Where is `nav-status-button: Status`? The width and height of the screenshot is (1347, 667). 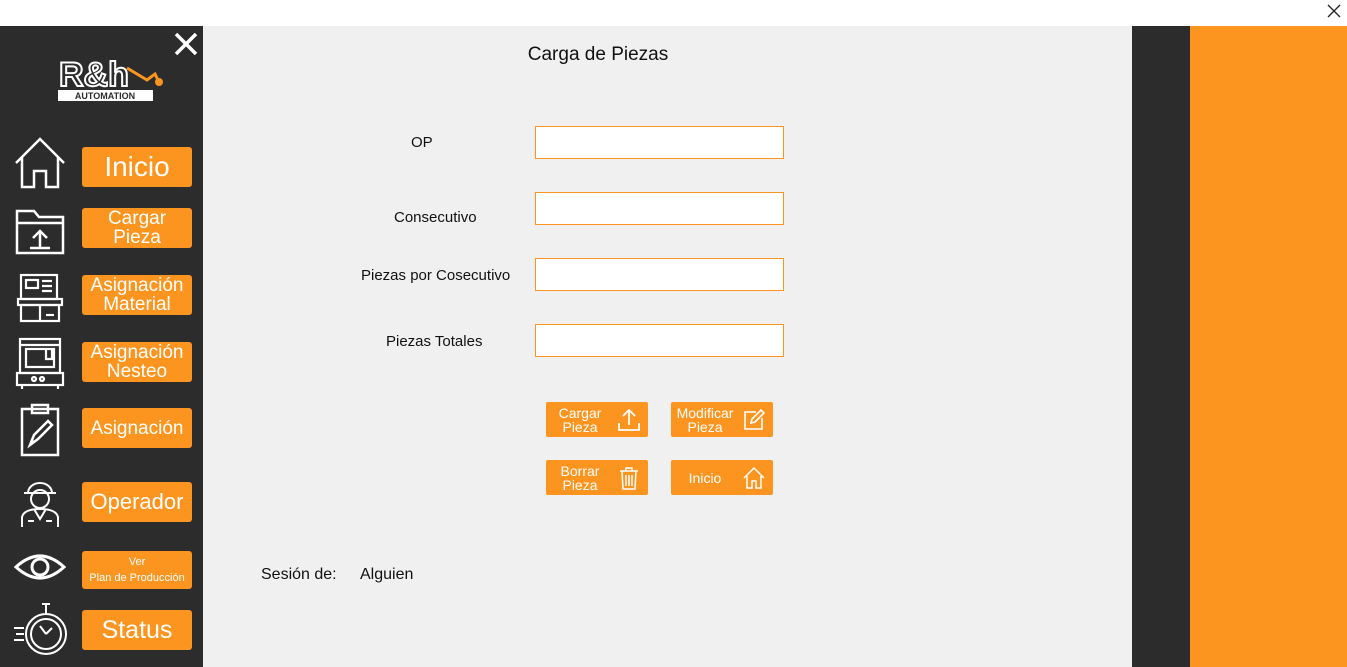 nav-status-button: Status is located at coordinates (137, 630).